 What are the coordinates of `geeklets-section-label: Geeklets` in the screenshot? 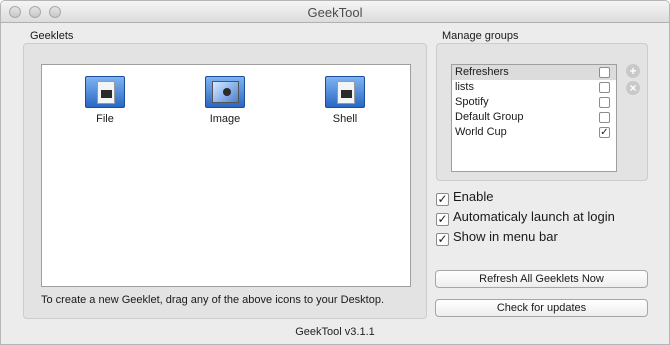 It's located at (52, 36).